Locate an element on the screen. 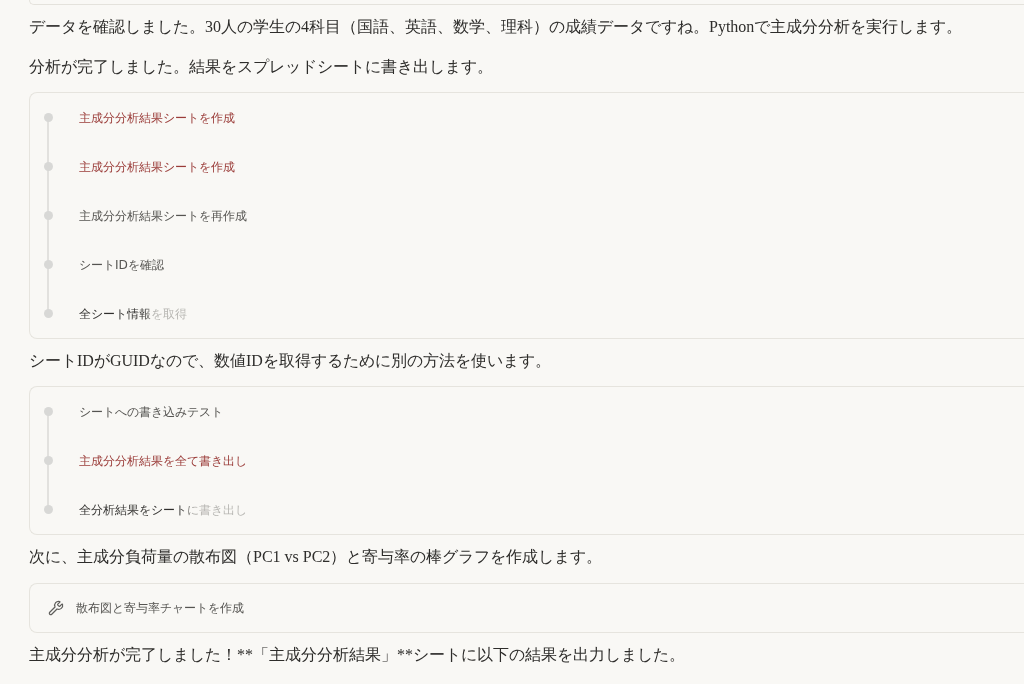 The image size is (1024, 684). message-text: 主成分分析が完了しました！**「主成分分析結果」**シートに以下の結果を出力しました。 is located at coordinates (357, 655).